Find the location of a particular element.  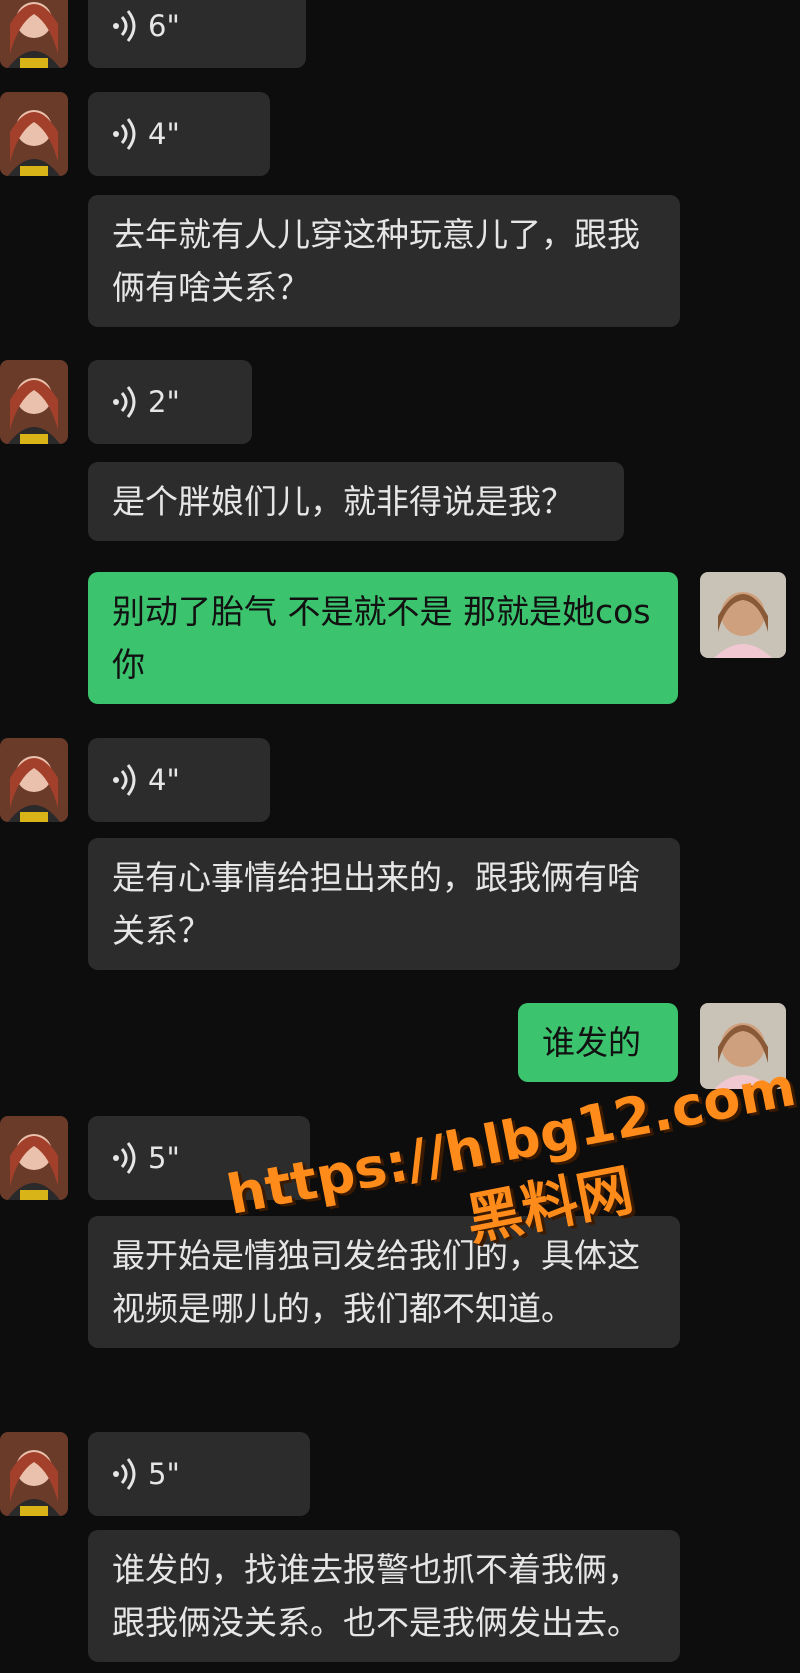

text-message: 是有心事情给担出来的，跟我俩有啥关系？ is located at coordinates (384, 904).